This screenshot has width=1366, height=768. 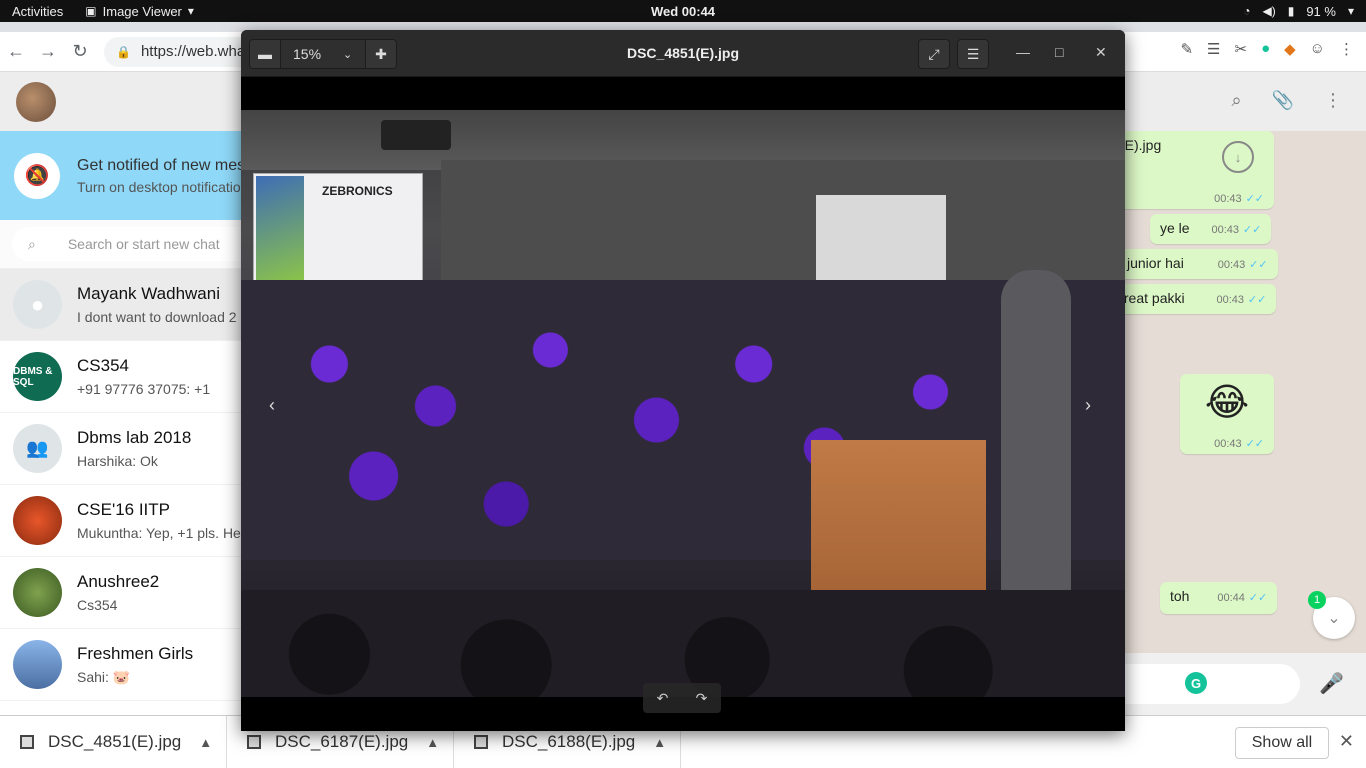 What do you see at coordinates (416, 135) in the screenshot?
I see `photo-projector` at bounding box center [416, 135].